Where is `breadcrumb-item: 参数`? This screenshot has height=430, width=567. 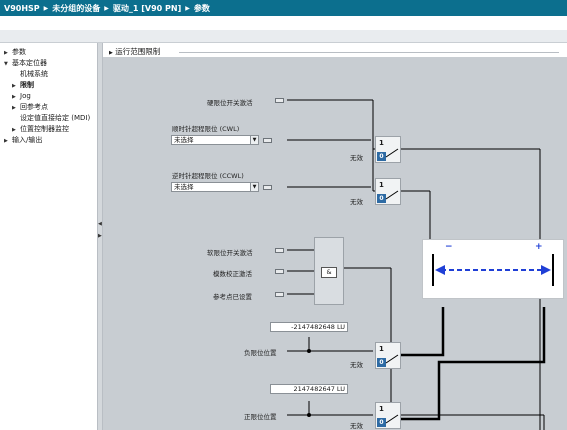 breadcrumb-item: 参数 is located at coordinates (202, 8).